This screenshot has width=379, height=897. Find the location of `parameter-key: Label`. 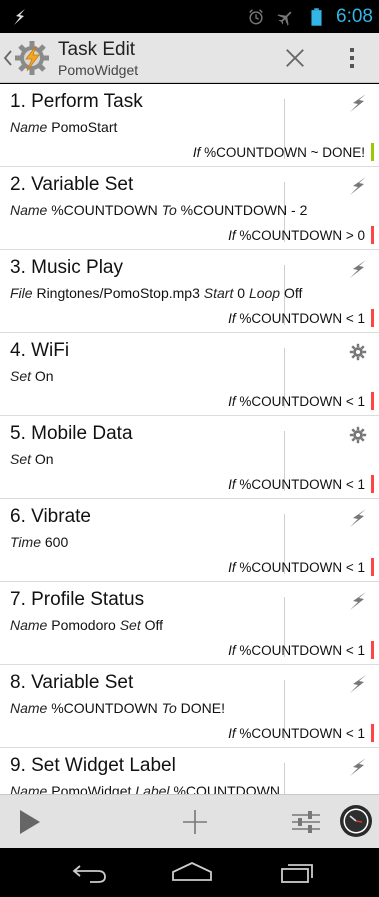

parameter-key: Label is located at coordinates (154, 788).